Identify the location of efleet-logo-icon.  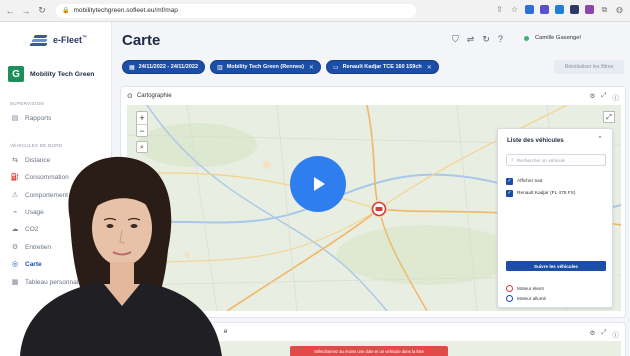
(39, 40).